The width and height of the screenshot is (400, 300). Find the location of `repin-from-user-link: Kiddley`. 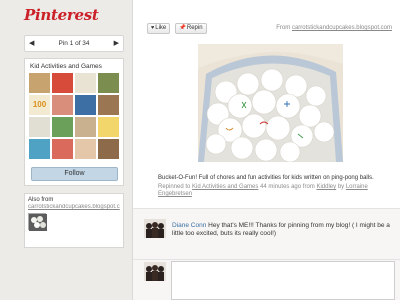

repin-from-user-link: Kiddley is located at coordinates (326, 187).